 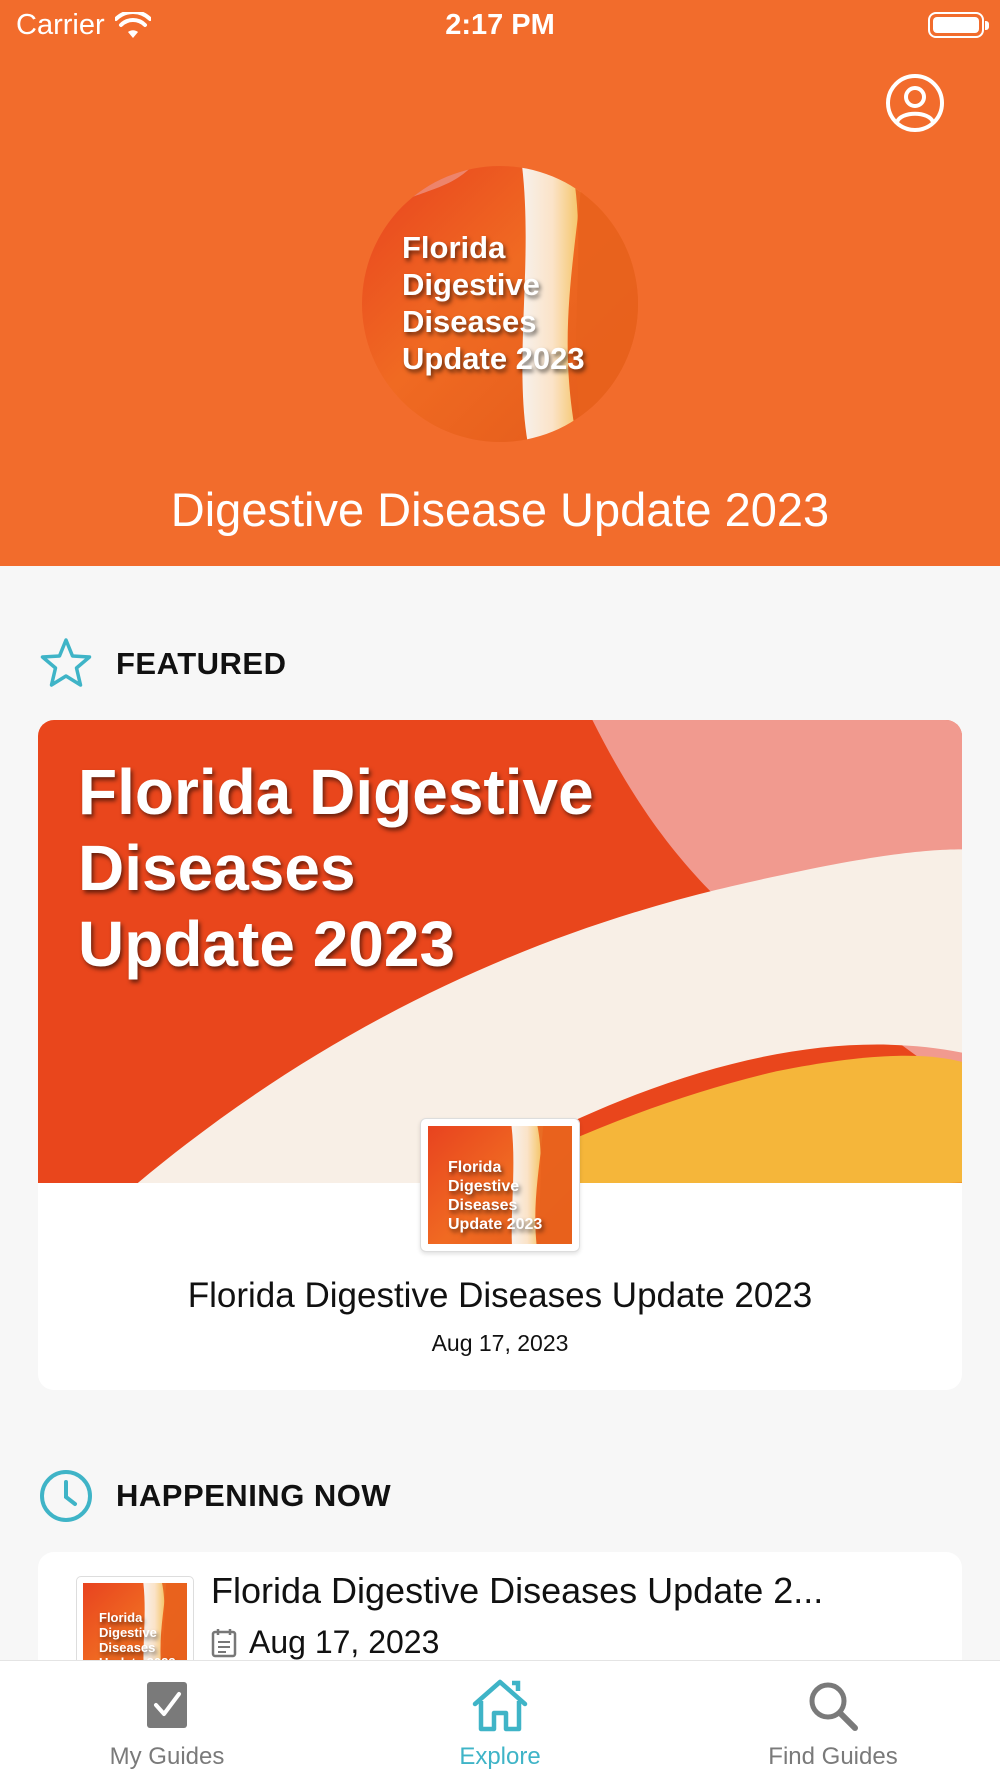 I want to click on profile-button, so click(x=915, y=103).